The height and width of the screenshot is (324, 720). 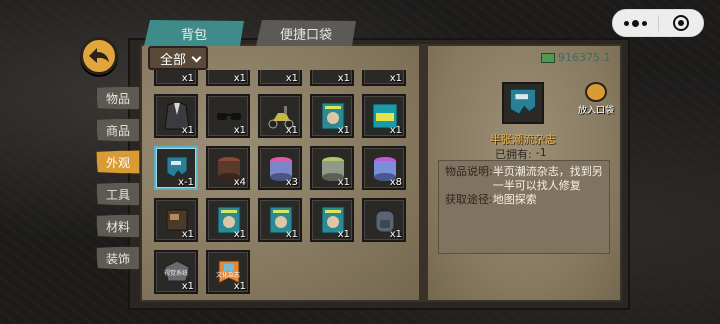 I want to click on category-tab-tools: 工具, so click(x=118, y=194).